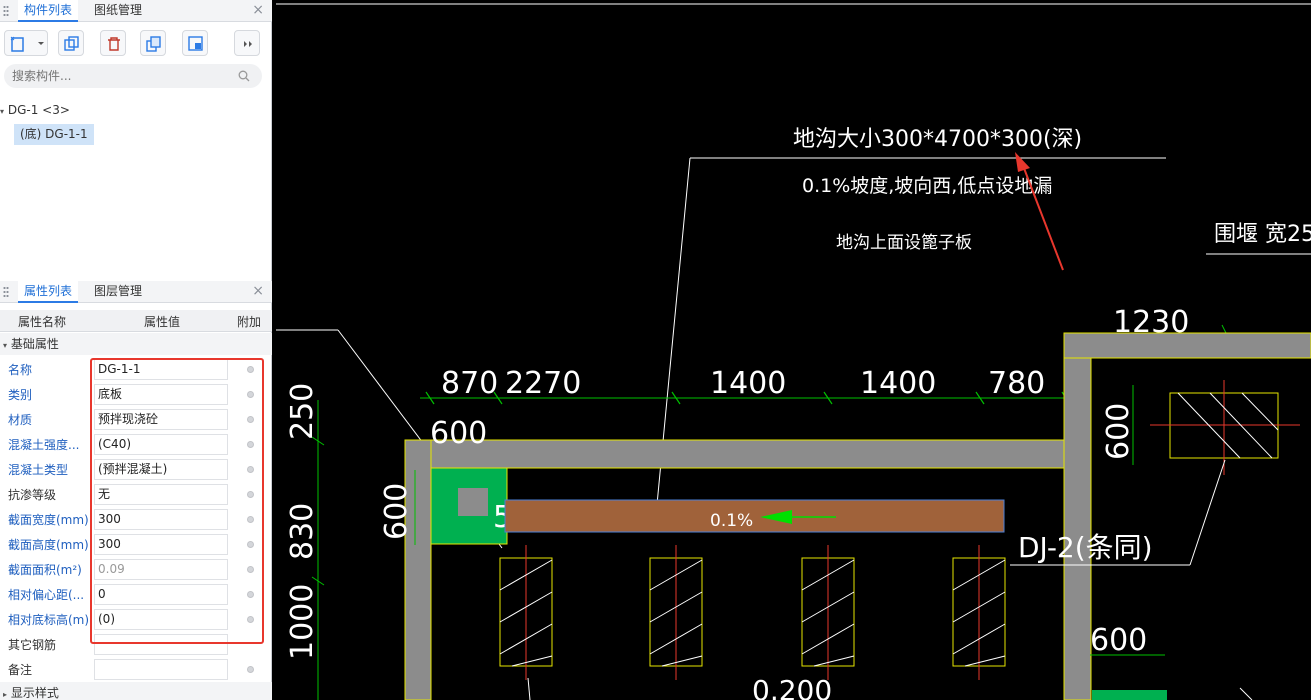 This screenshot has height=700, width=1311. I want to click on dim-600-b: 600, so click(396, 511).